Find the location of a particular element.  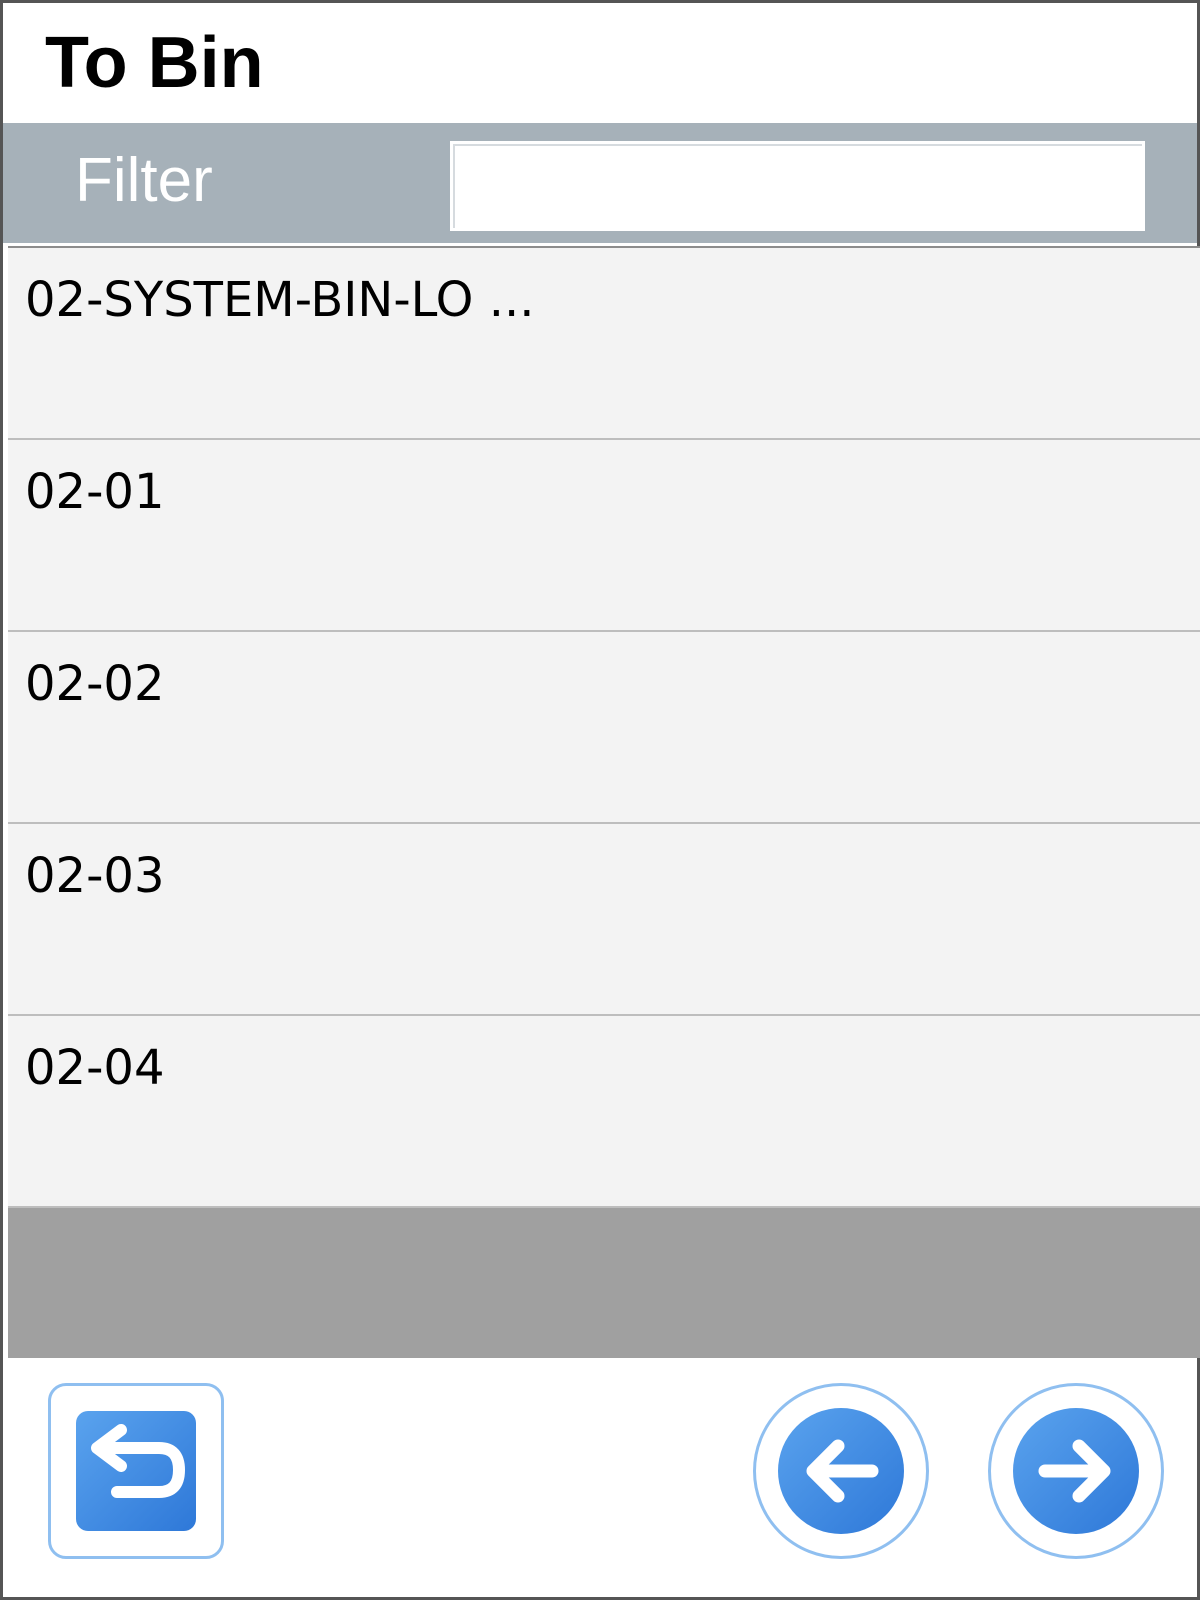

arrow-right-icon is located at coordinates (1074, 1471).